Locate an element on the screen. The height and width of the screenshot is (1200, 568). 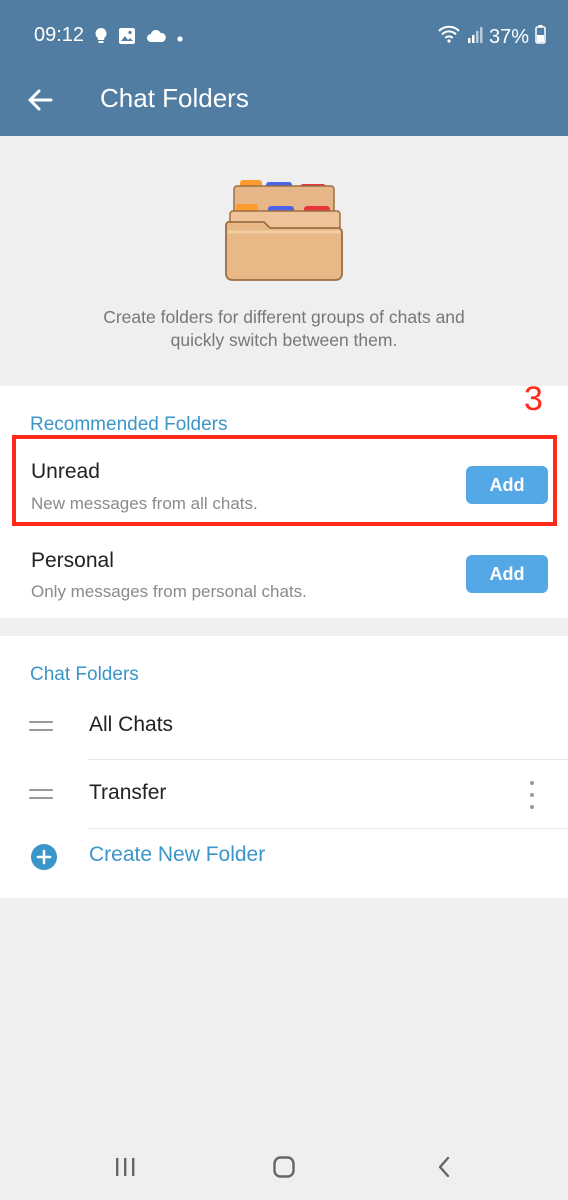
annotation-highlight-box is located at coordinates (284, 480).